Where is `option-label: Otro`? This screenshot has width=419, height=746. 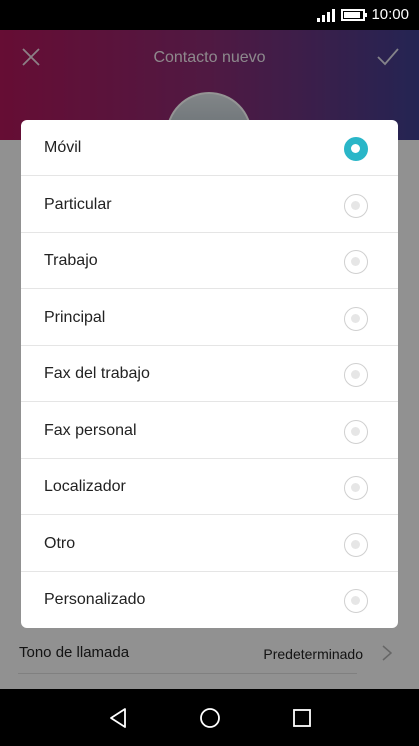
option-label: Otro is located at coordinates (60, 543).